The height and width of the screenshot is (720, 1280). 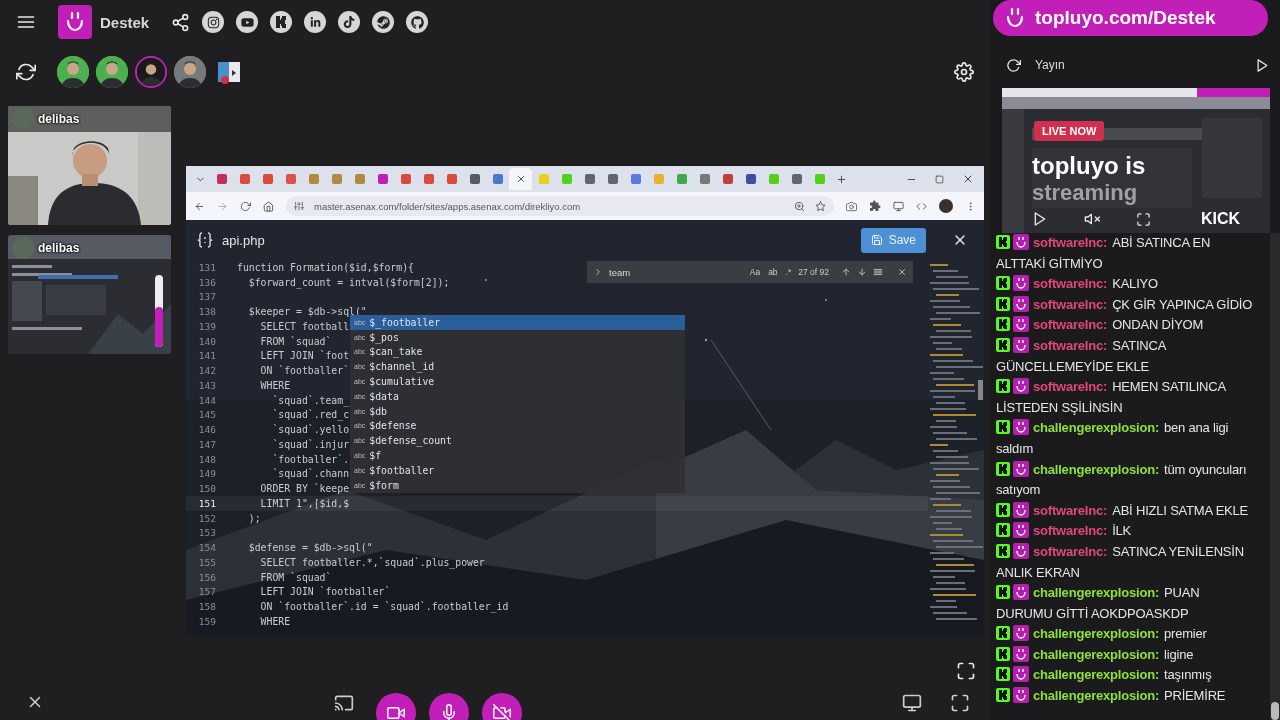 What do you see at coordinates (206, 371) in the screenshot?
I see `line-number: 142` at bounding box center [206, 371].